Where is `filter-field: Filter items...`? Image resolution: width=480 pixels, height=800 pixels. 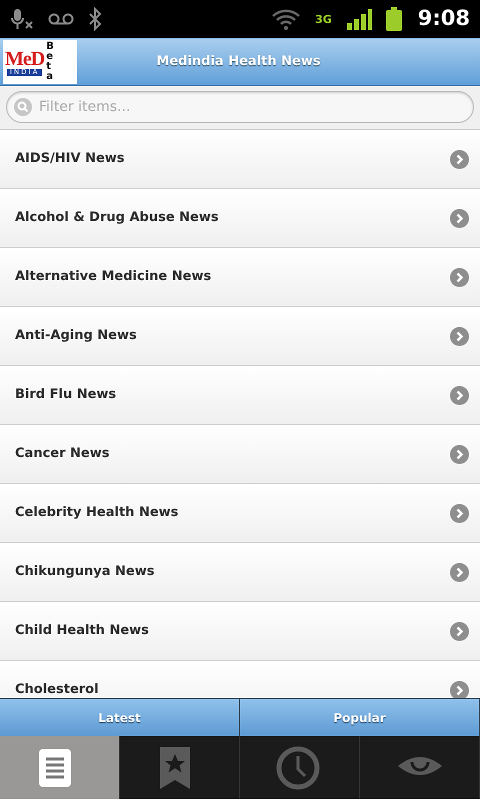
filter-field: Filter items... is located at coordinates (240, 107).